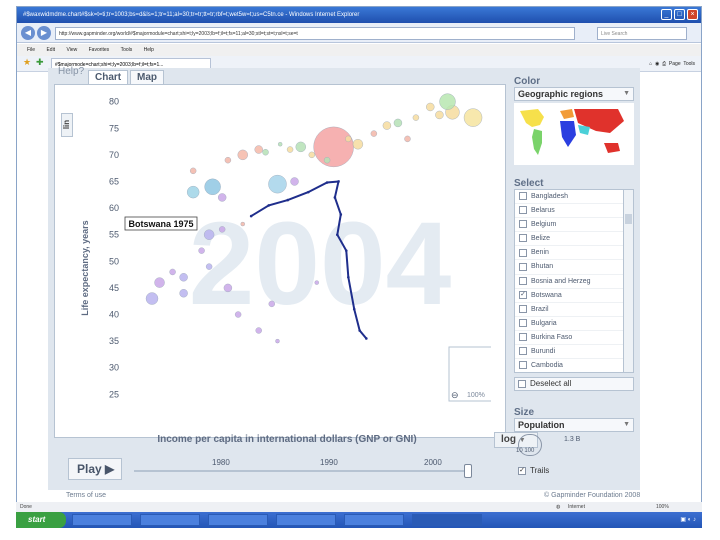 This screenshot has height=540, width=720. I want to click on print-icon: ⎙, so click(664, 64).